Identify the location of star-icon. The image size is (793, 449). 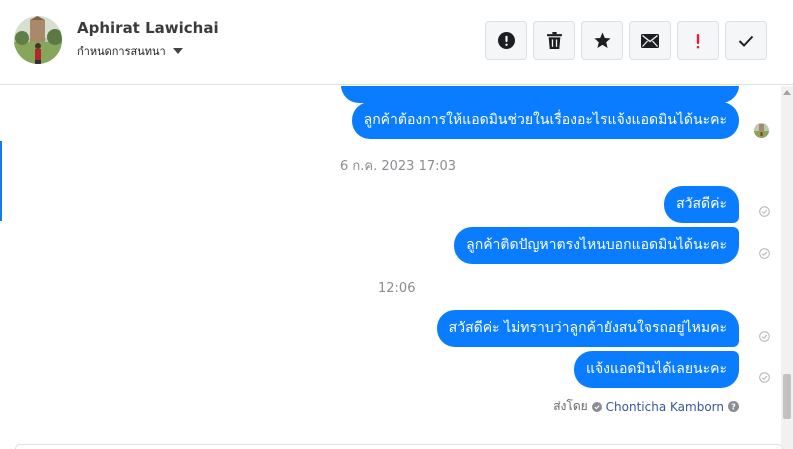
(602, 40).